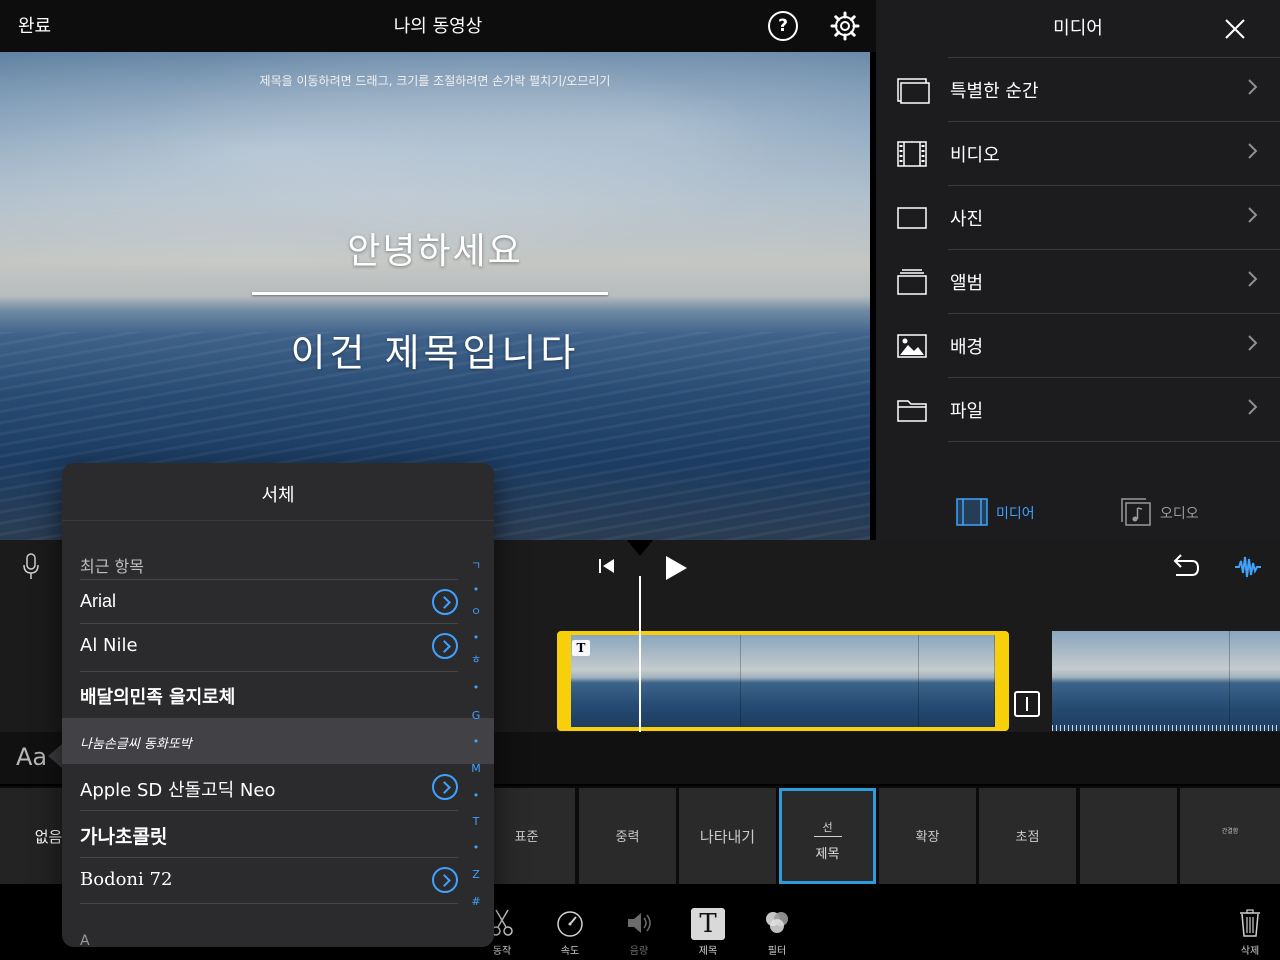 Image resolution: width=1280 pixels, height=960 pixels. Describe the element at coordinates (967, 347) in the screenshot. I see `media-item-label: 배경` at that location.